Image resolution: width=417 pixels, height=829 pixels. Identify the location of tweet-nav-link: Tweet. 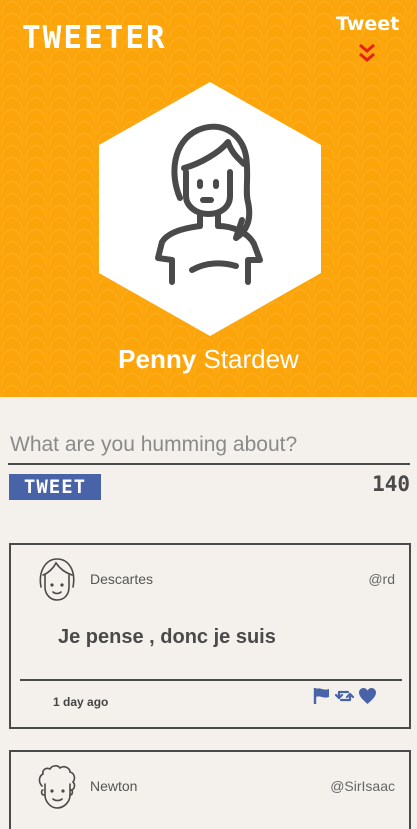
(367, 24).